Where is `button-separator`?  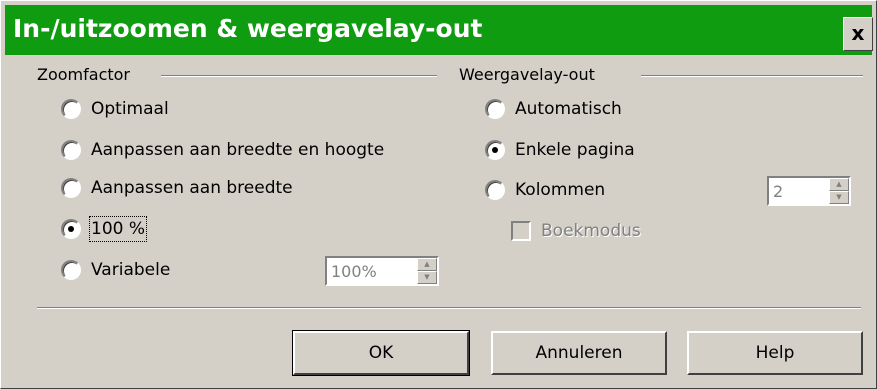
button-separator is located at coordinates (449, 308).